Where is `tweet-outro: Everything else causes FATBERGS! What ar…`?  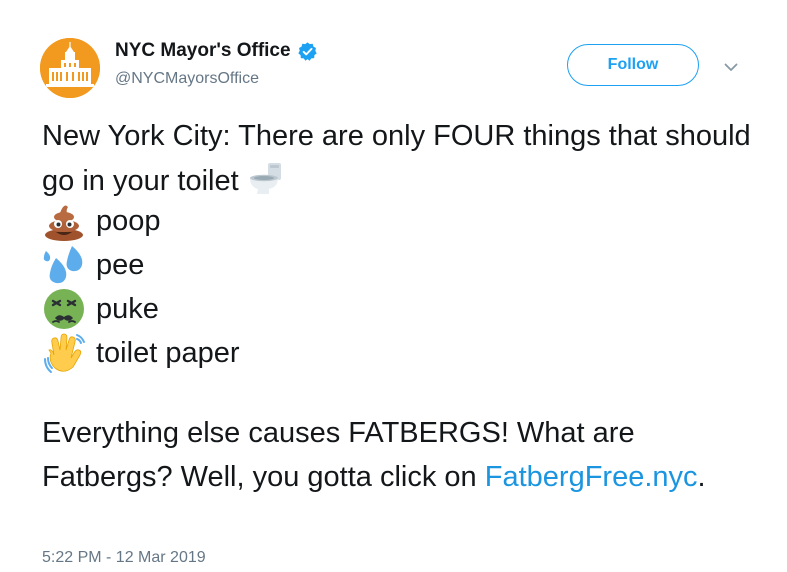
tweet-outro: Everything else causes FATBERGS! What ar… is located at coordinates (402, 455).